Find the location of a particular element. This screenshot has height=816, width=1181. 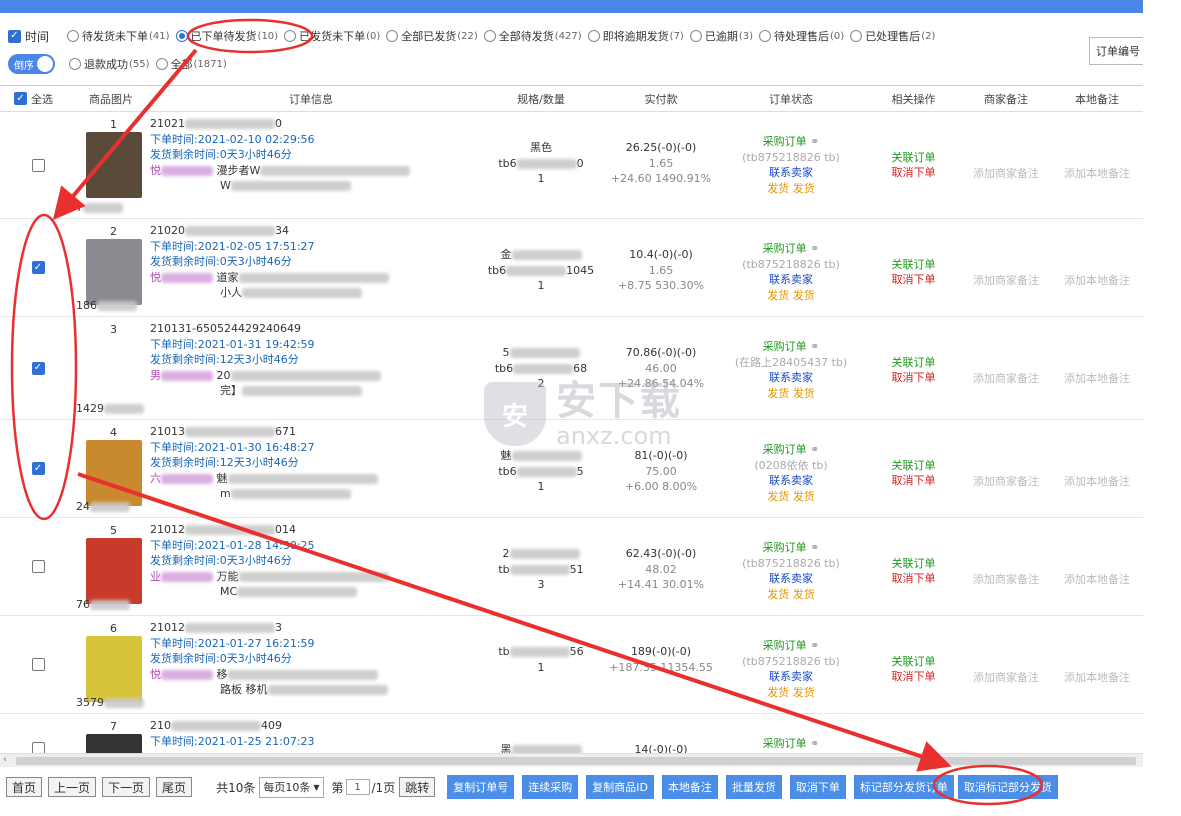

status-filter-radio-2: 已发货未下单 (0) is located at coordinates (332, 36).